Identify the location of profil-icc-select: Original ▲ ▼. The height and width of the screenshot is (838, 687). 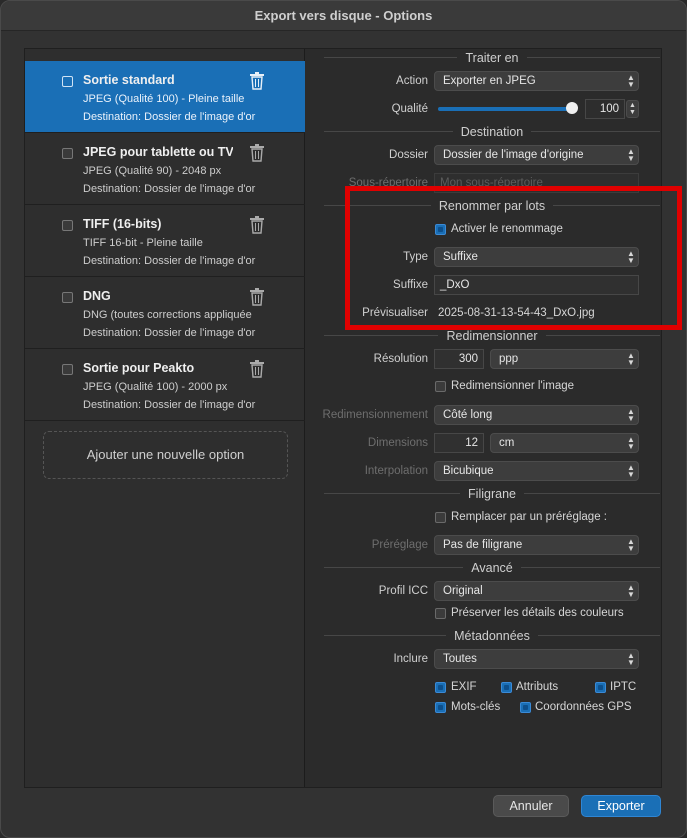
(536, 591).